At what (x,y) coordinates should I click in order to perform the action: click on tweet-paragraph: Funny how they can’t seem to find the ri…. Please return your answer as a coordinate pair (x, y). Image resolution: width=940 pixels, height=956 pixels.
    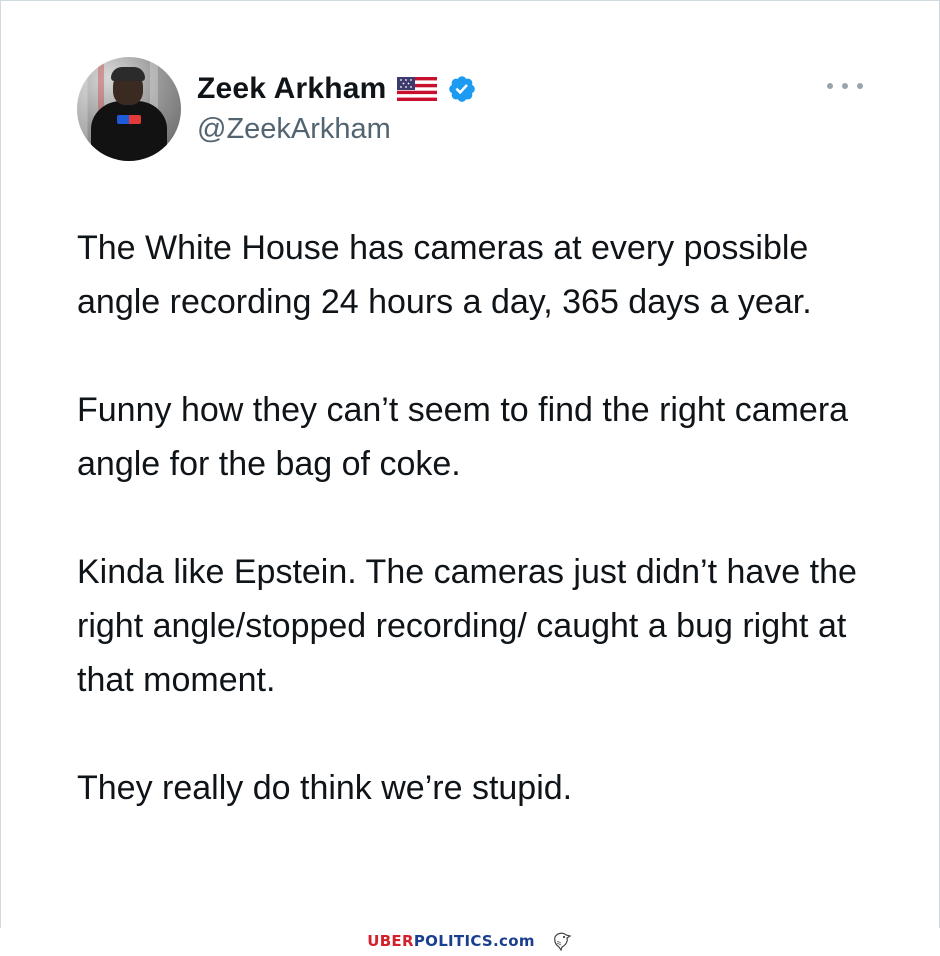
    Looking at the image, I should click on (463, 437).